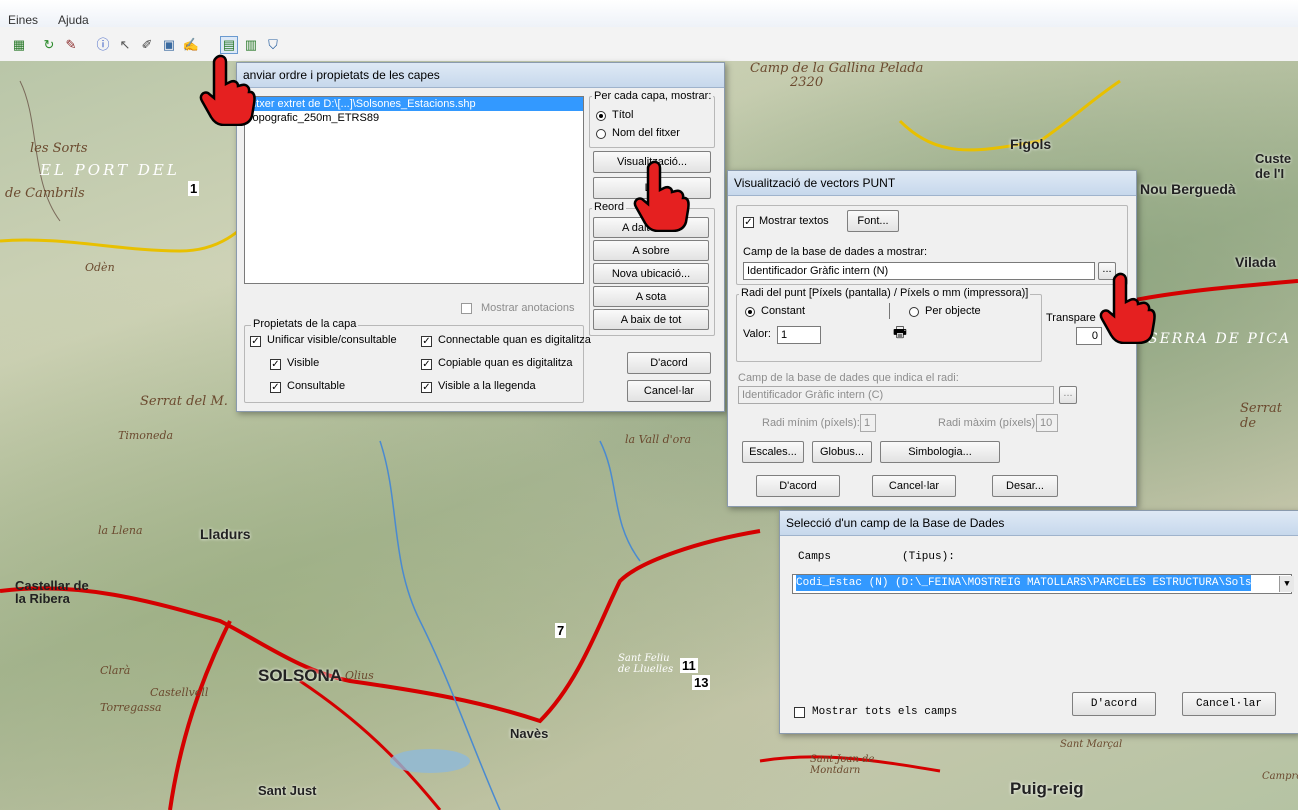 Image resolution: width=1298 pixels, height=810 pixels. I want to click on radio-nom-fitxer-label: Nom del fitxer, so click(646, 133).